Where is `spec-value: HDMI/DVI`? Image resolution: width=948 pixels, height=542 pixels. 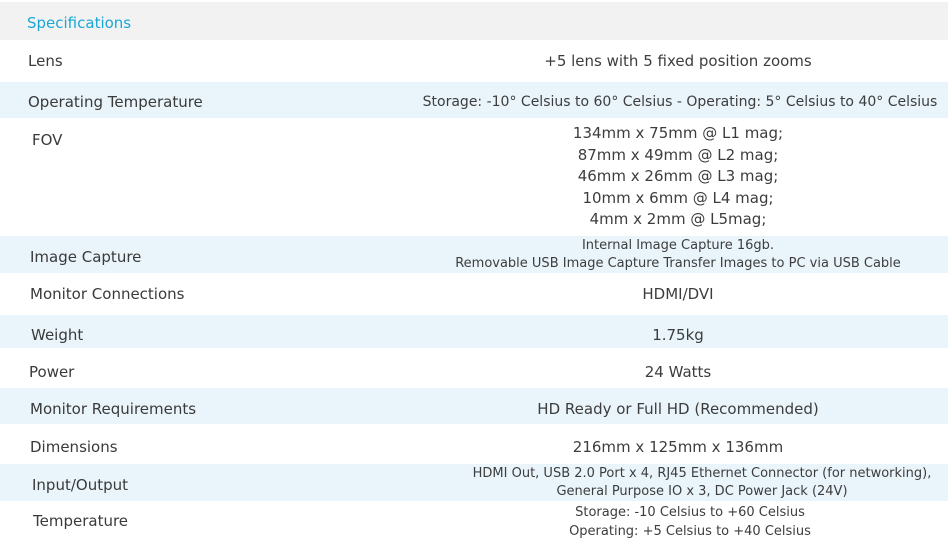 spec-value: HDMI/DVI is located at coordinates (678, 294).